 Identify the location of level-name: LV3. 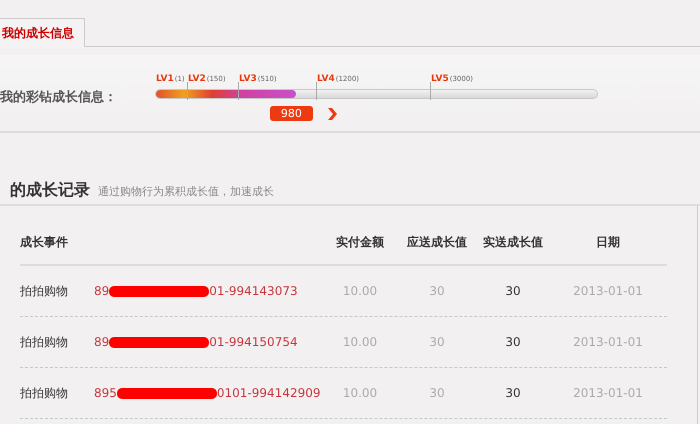
(248, 79).